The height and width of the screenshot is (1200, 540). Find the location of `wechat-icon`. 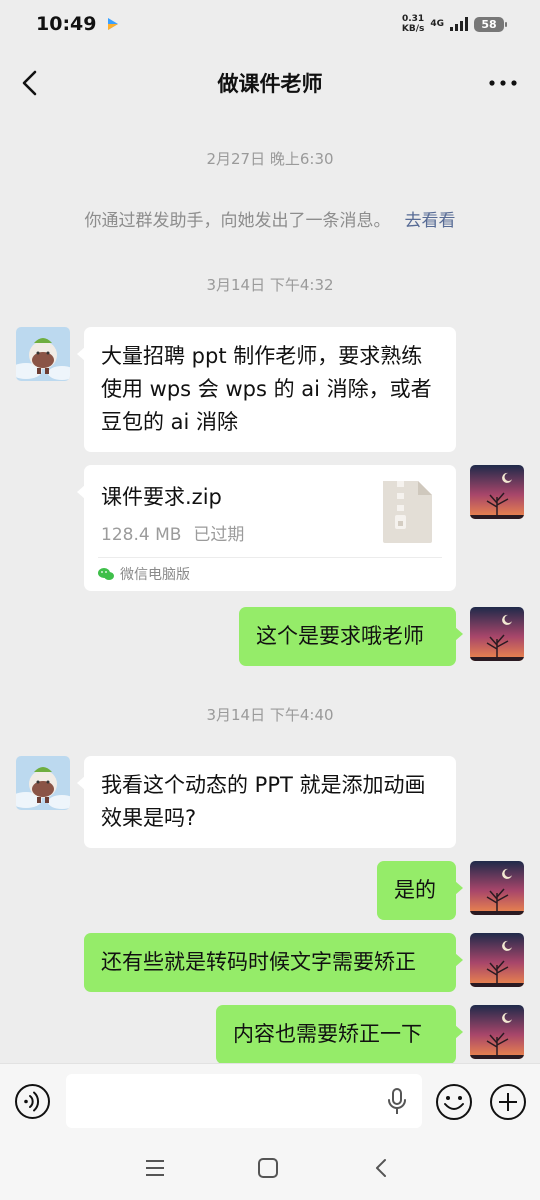

wechat-icon is located at coordinates (106, 574).